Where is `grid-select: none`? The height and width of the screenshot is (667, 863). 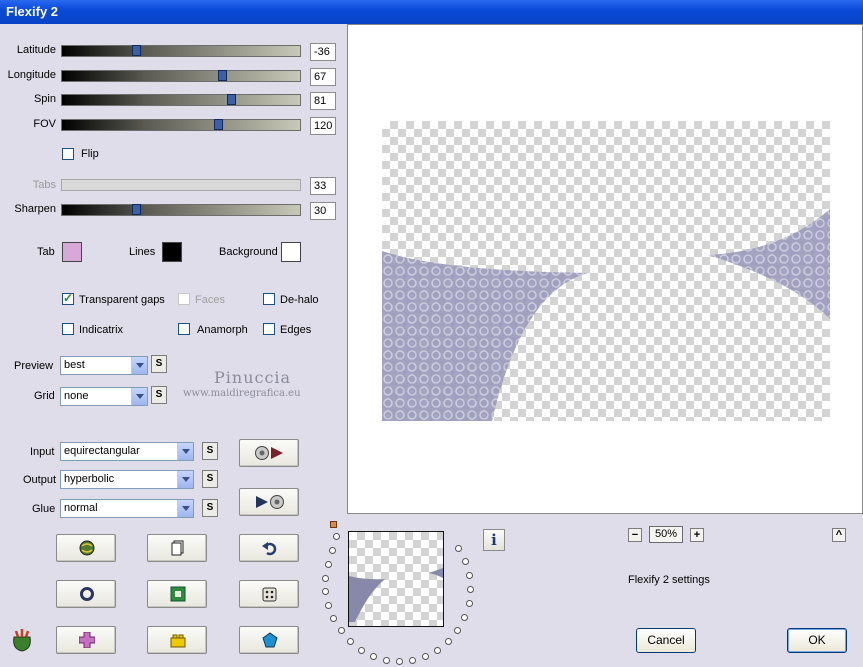 grid-select: none is located at coordinates (104, 396).